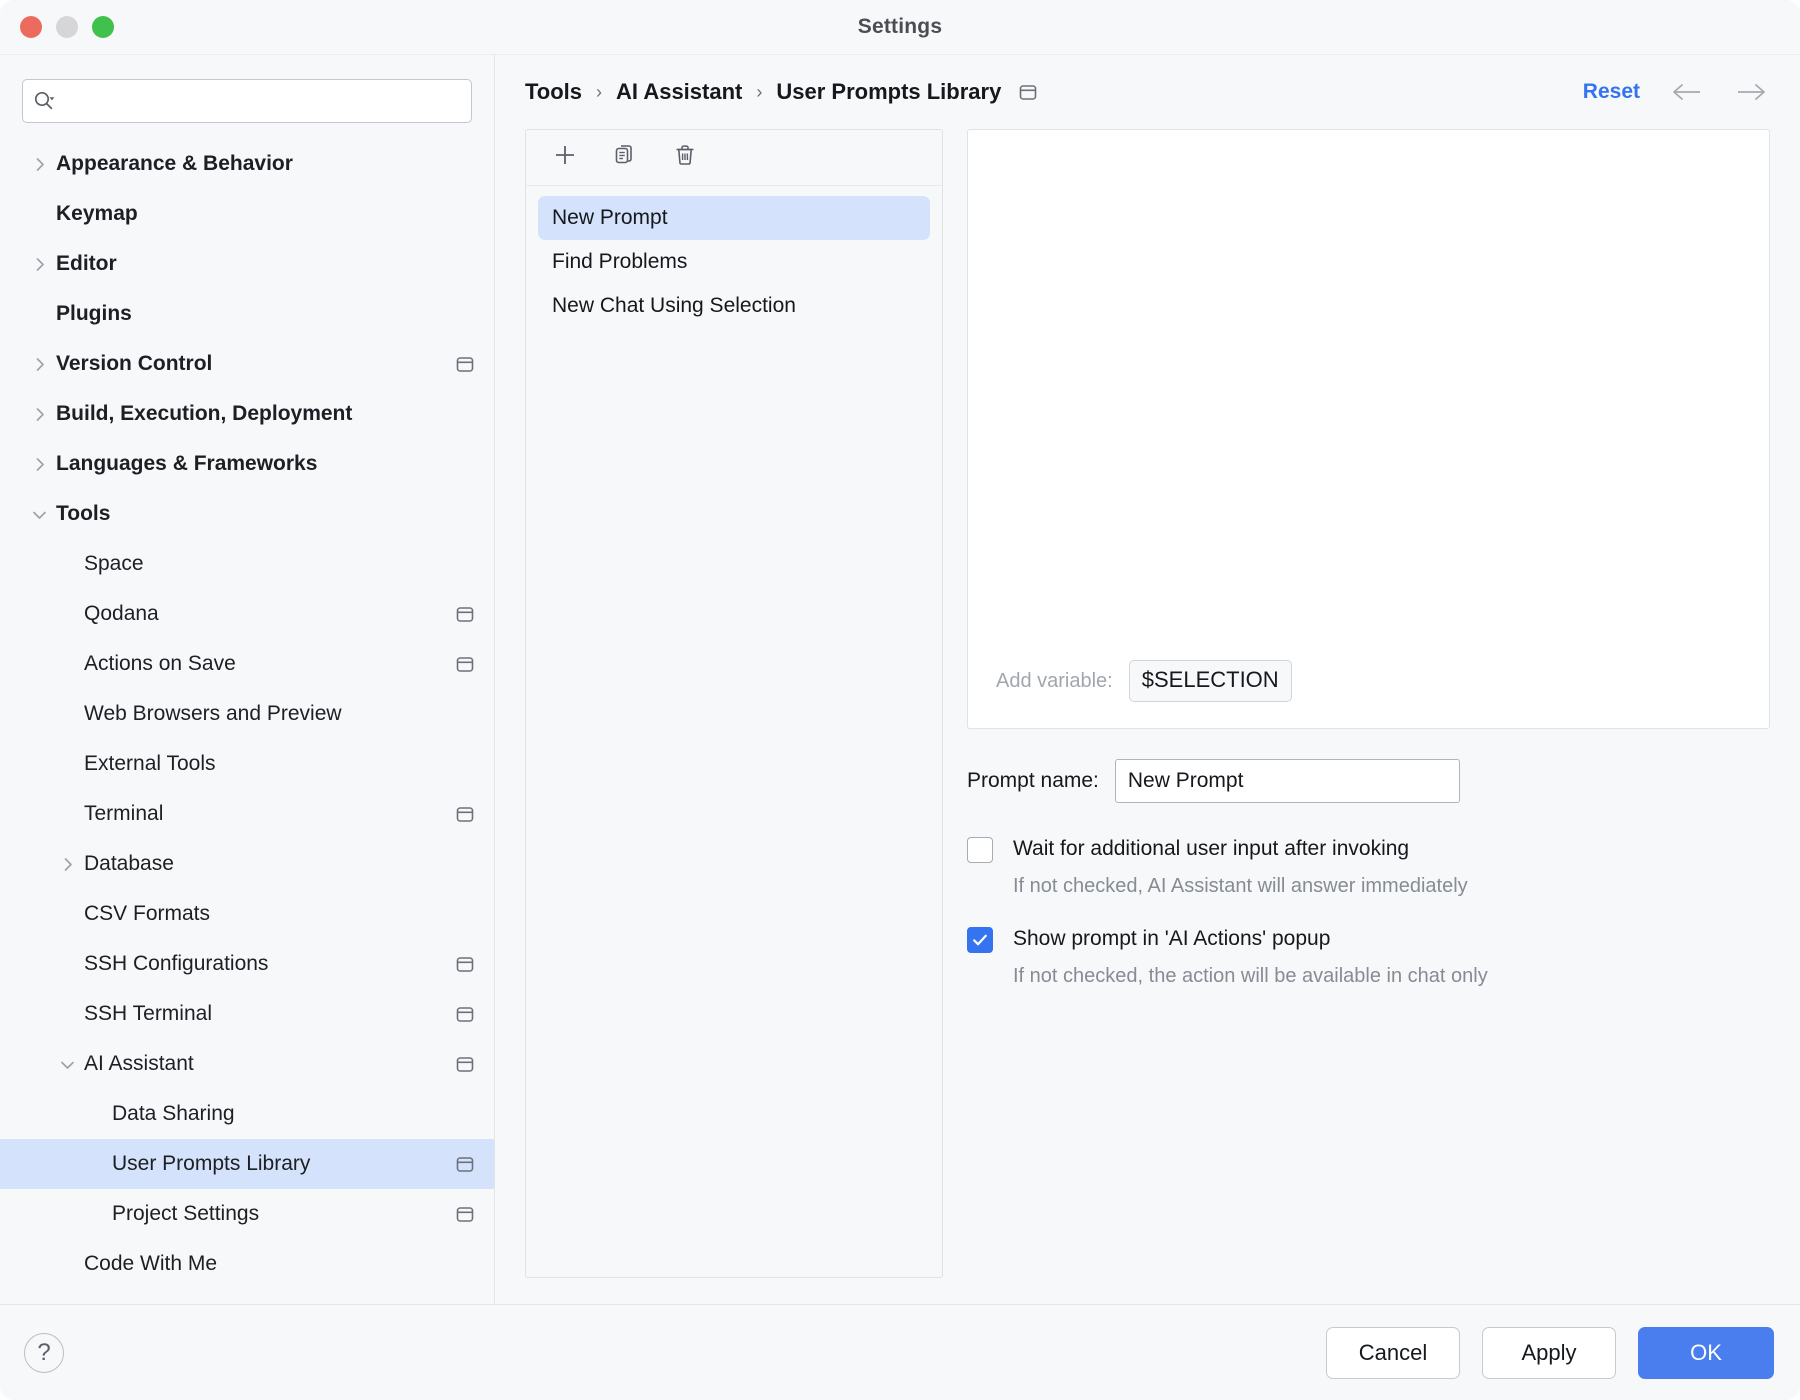 This screenshot has width=1800, height=1400. I want to click on cancel-button: Cancel, so click(1393, 1352).